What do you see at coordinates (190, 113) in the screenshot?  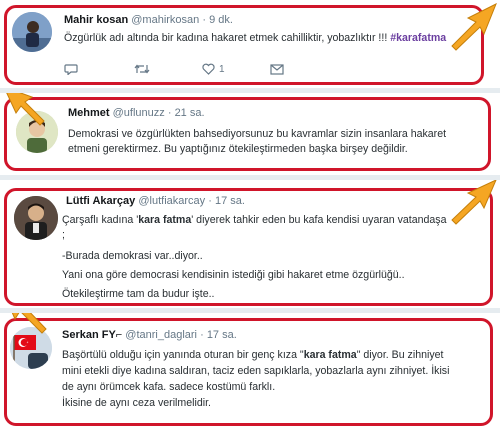 I see `tweet-time: 21 sa.` at bounding box center [190, 113].